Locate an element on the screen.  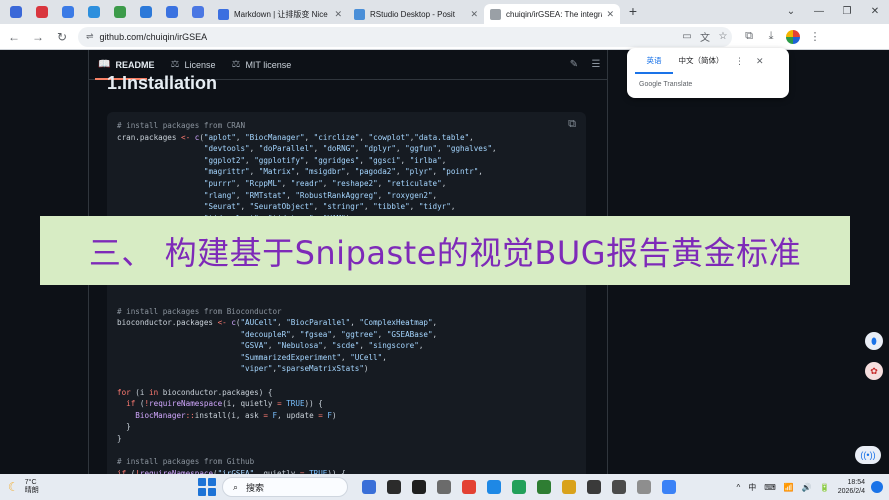
tab-mit-license: ⚖ MIT license is located at coordinates (261, 64).